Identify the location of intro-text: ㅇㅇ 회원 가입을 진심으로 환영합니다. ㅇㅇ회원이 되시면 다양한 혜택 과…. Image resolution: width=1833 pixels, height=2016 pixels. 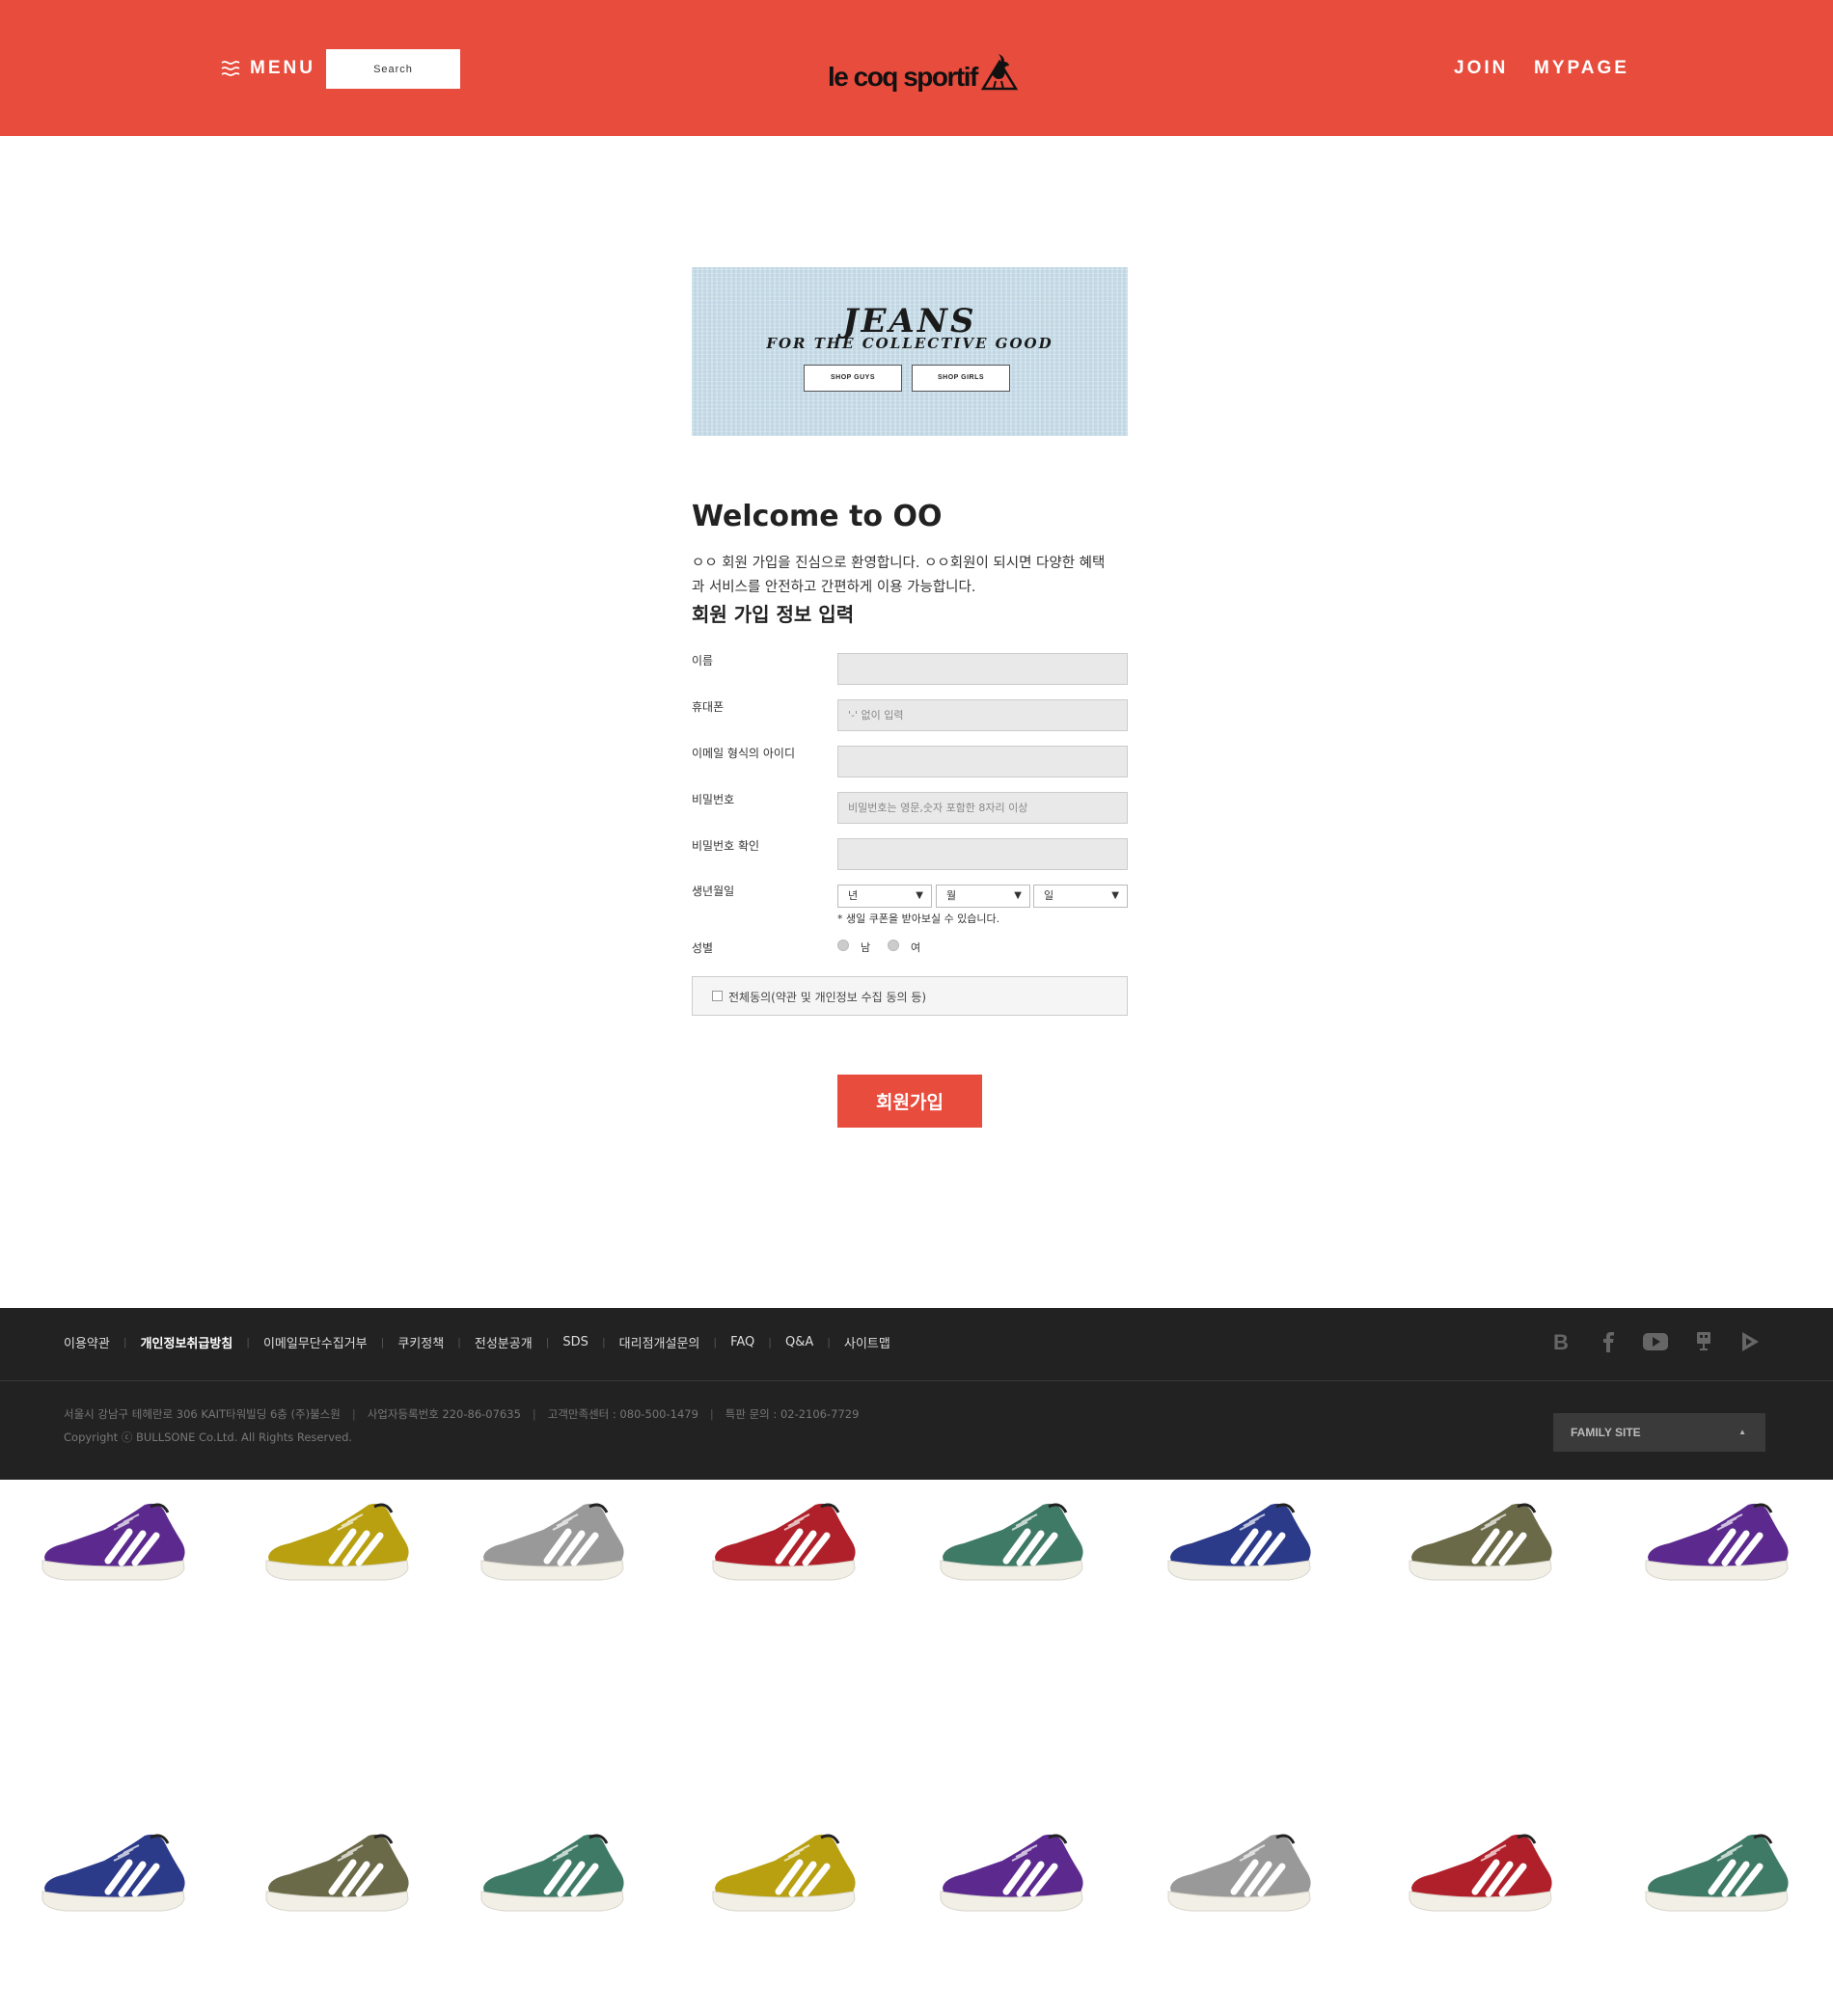
(913, 576).